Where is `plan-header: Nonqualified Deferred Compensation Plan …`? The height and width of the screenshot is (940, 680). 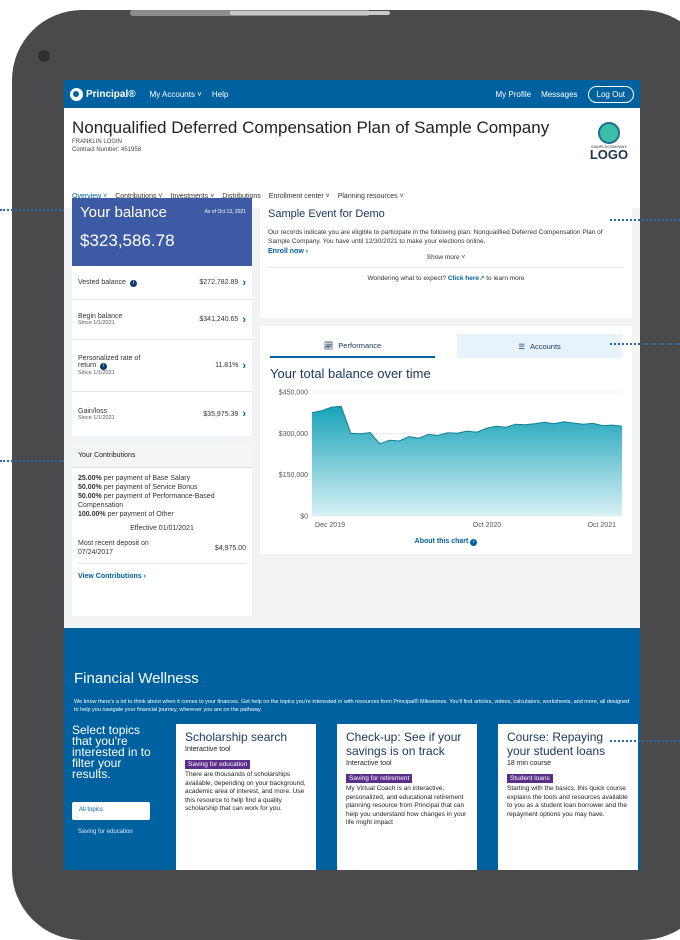 plan-header: Nonqualified Deferred Compensation Plan … is located at coordinates (352, 158).